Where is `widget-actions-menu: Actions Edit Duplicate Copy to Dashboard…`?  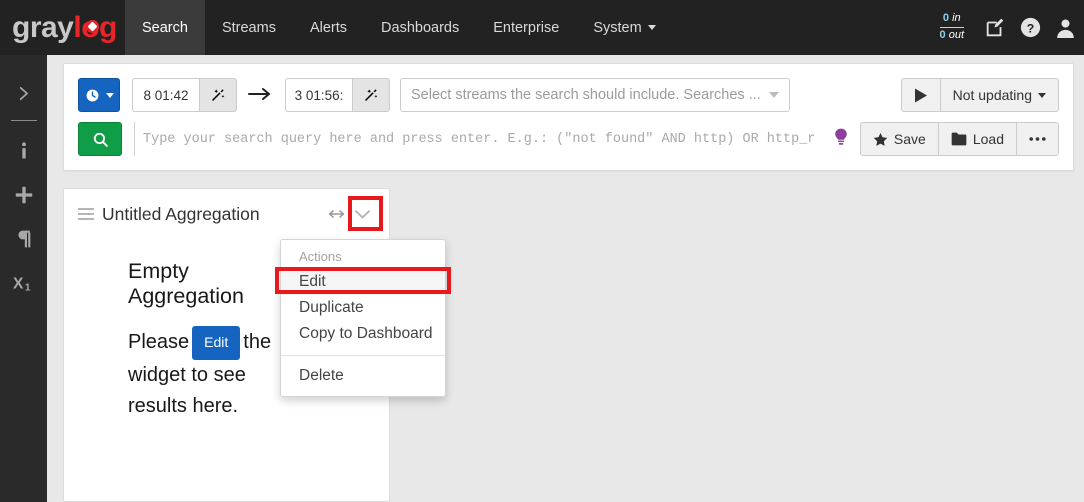
widget-actions-menu: Actions Edit Duplicate Copy to Dashboard… is located at coordinates (363, 318).